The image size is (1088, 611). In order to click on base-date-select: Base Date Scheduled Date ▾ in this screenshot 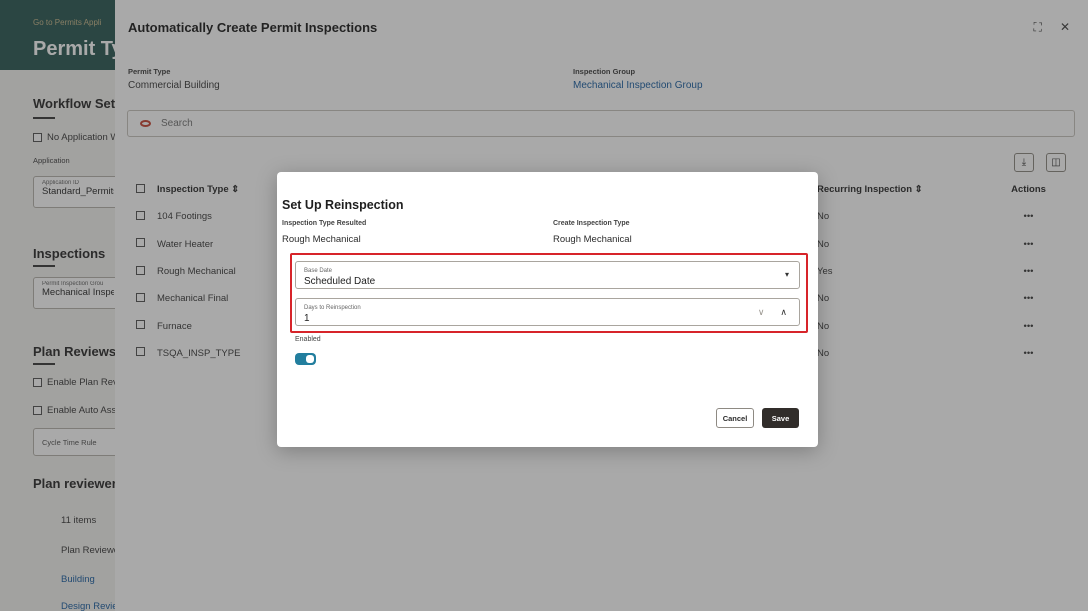, I will do `click(547, 275)`.